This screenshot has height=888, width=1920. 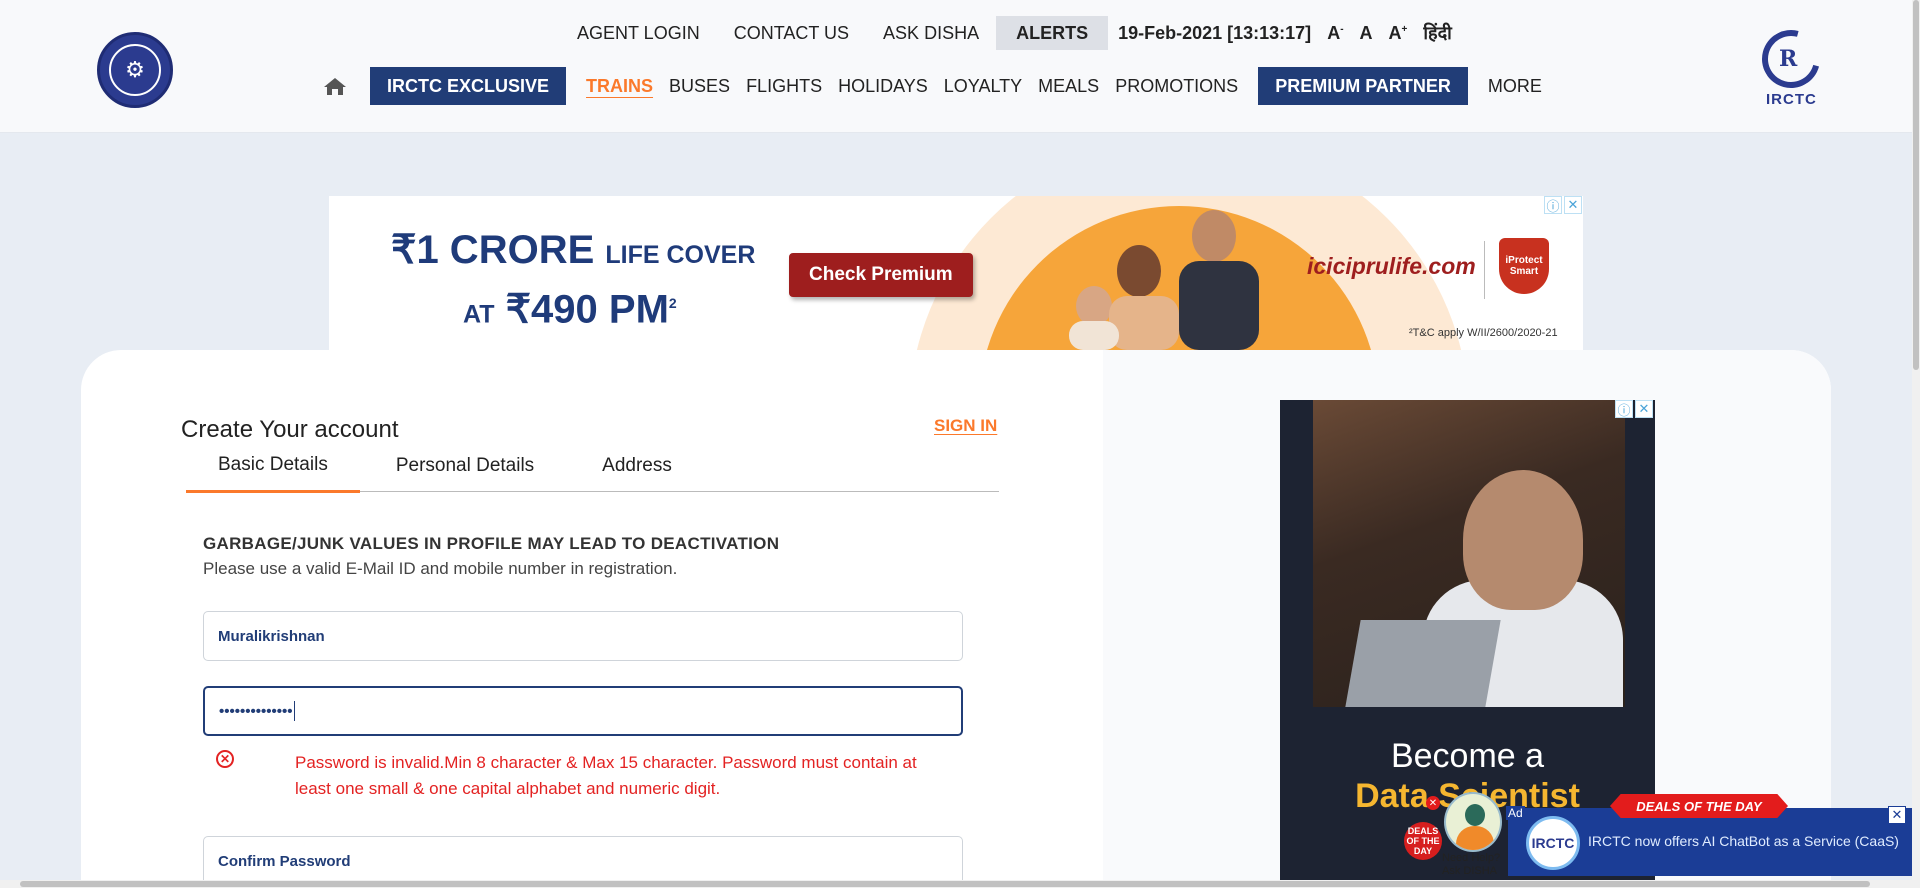 What do you see at coordinates (273, 473) in the screenshot?
I see `tab-basic-details: Basic Details` at bounding box center [273, 473].